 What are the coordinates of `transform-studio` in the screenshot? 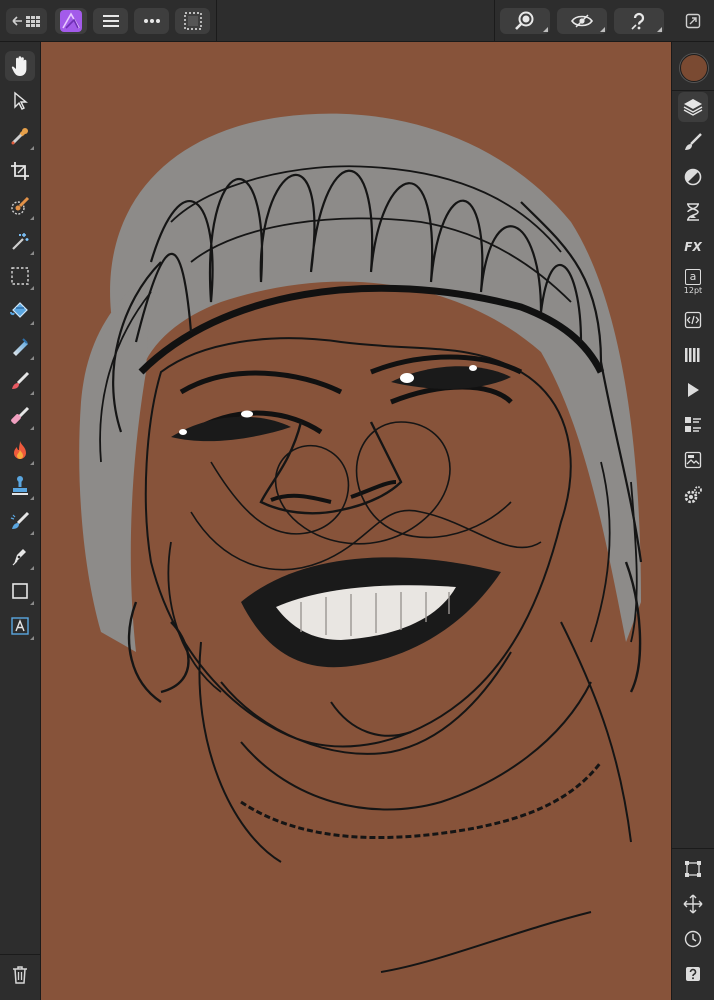 It's located at (693, 425).